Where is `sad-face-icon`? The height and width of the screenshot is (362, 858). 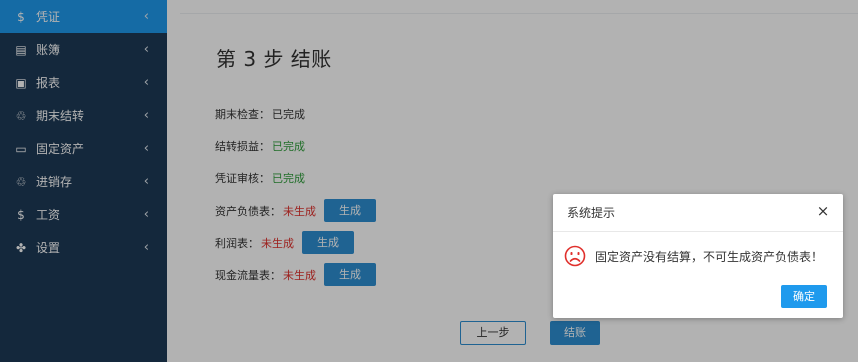 sad-face-icon is located at coordinates (575, 256).